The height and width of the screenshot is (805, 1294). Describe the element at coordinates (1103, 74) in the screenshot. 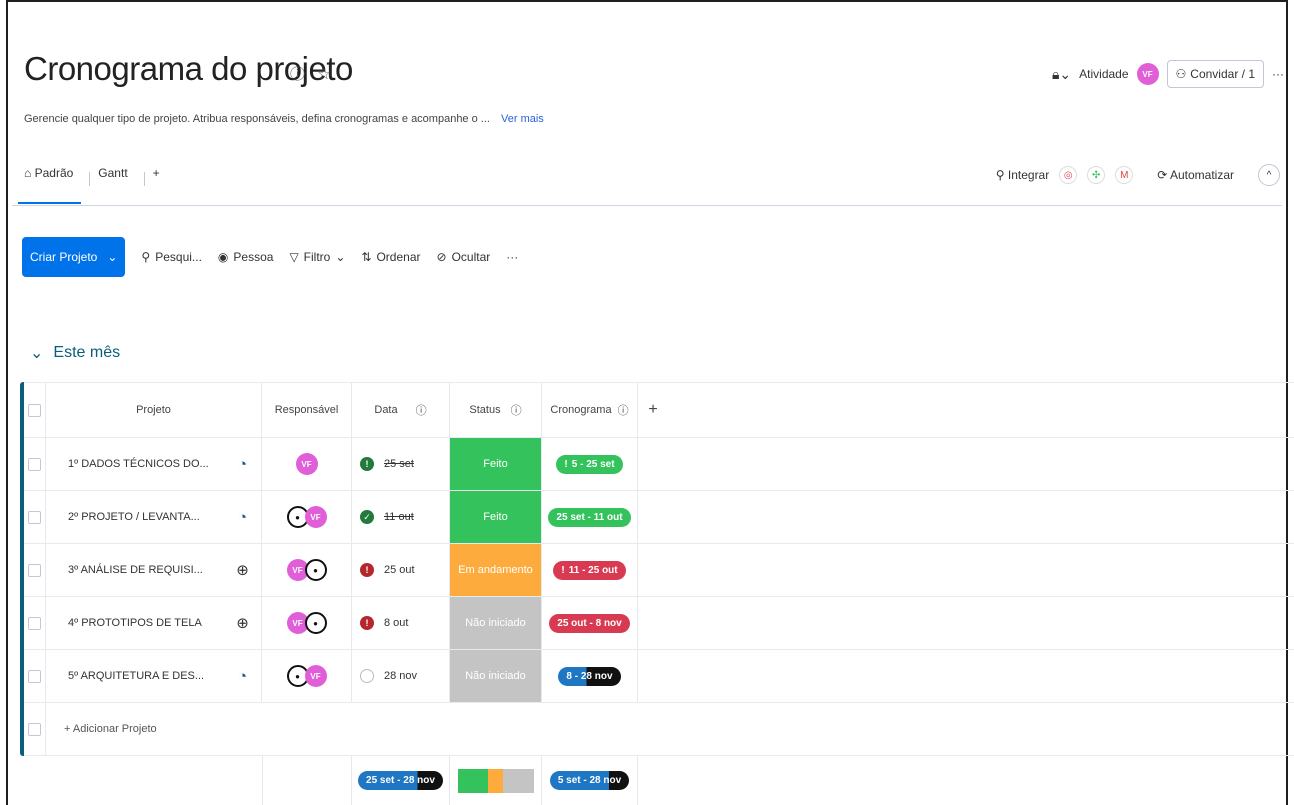

I see `activity-button: Atividade` at that location.